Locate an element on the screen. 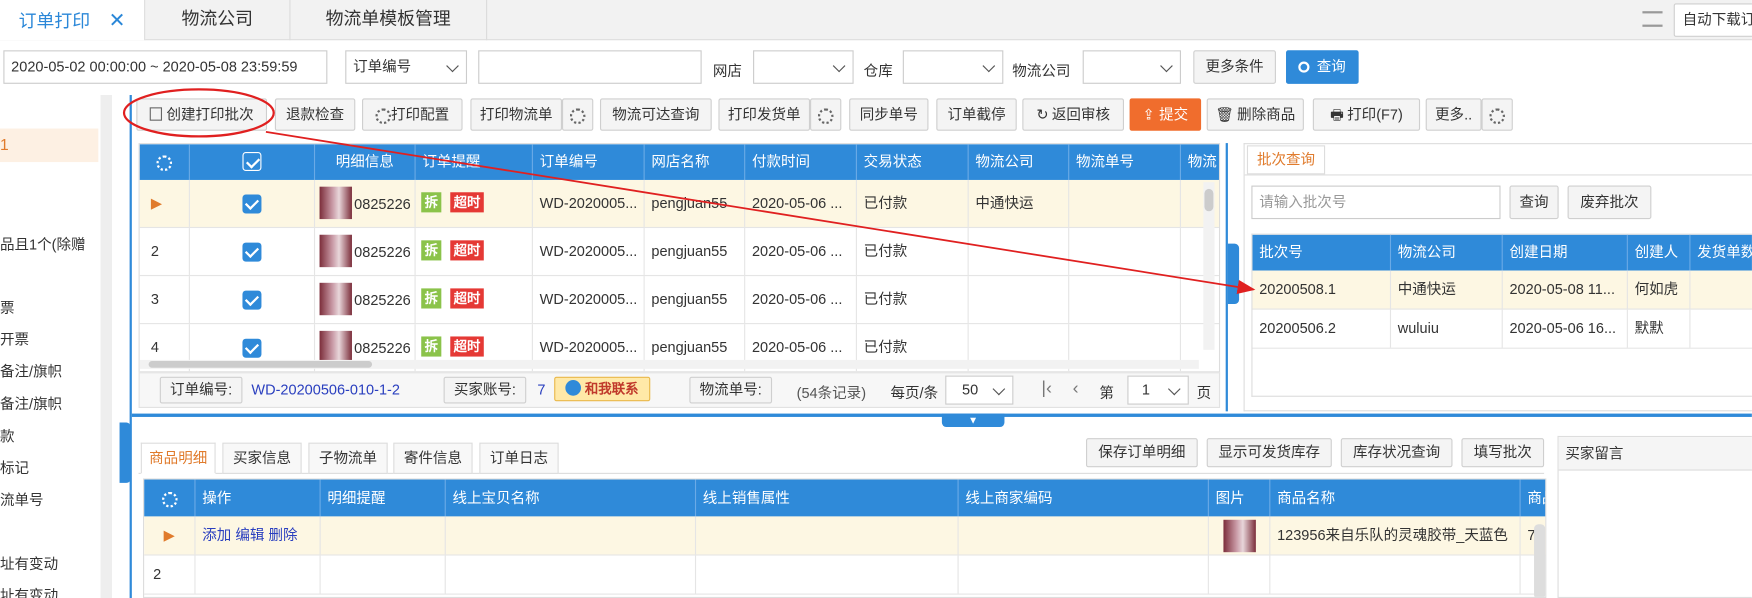 This screenshot has height=598, width=1752. order-intercept-button: 订单截停 is located at coordinates (976, 114).